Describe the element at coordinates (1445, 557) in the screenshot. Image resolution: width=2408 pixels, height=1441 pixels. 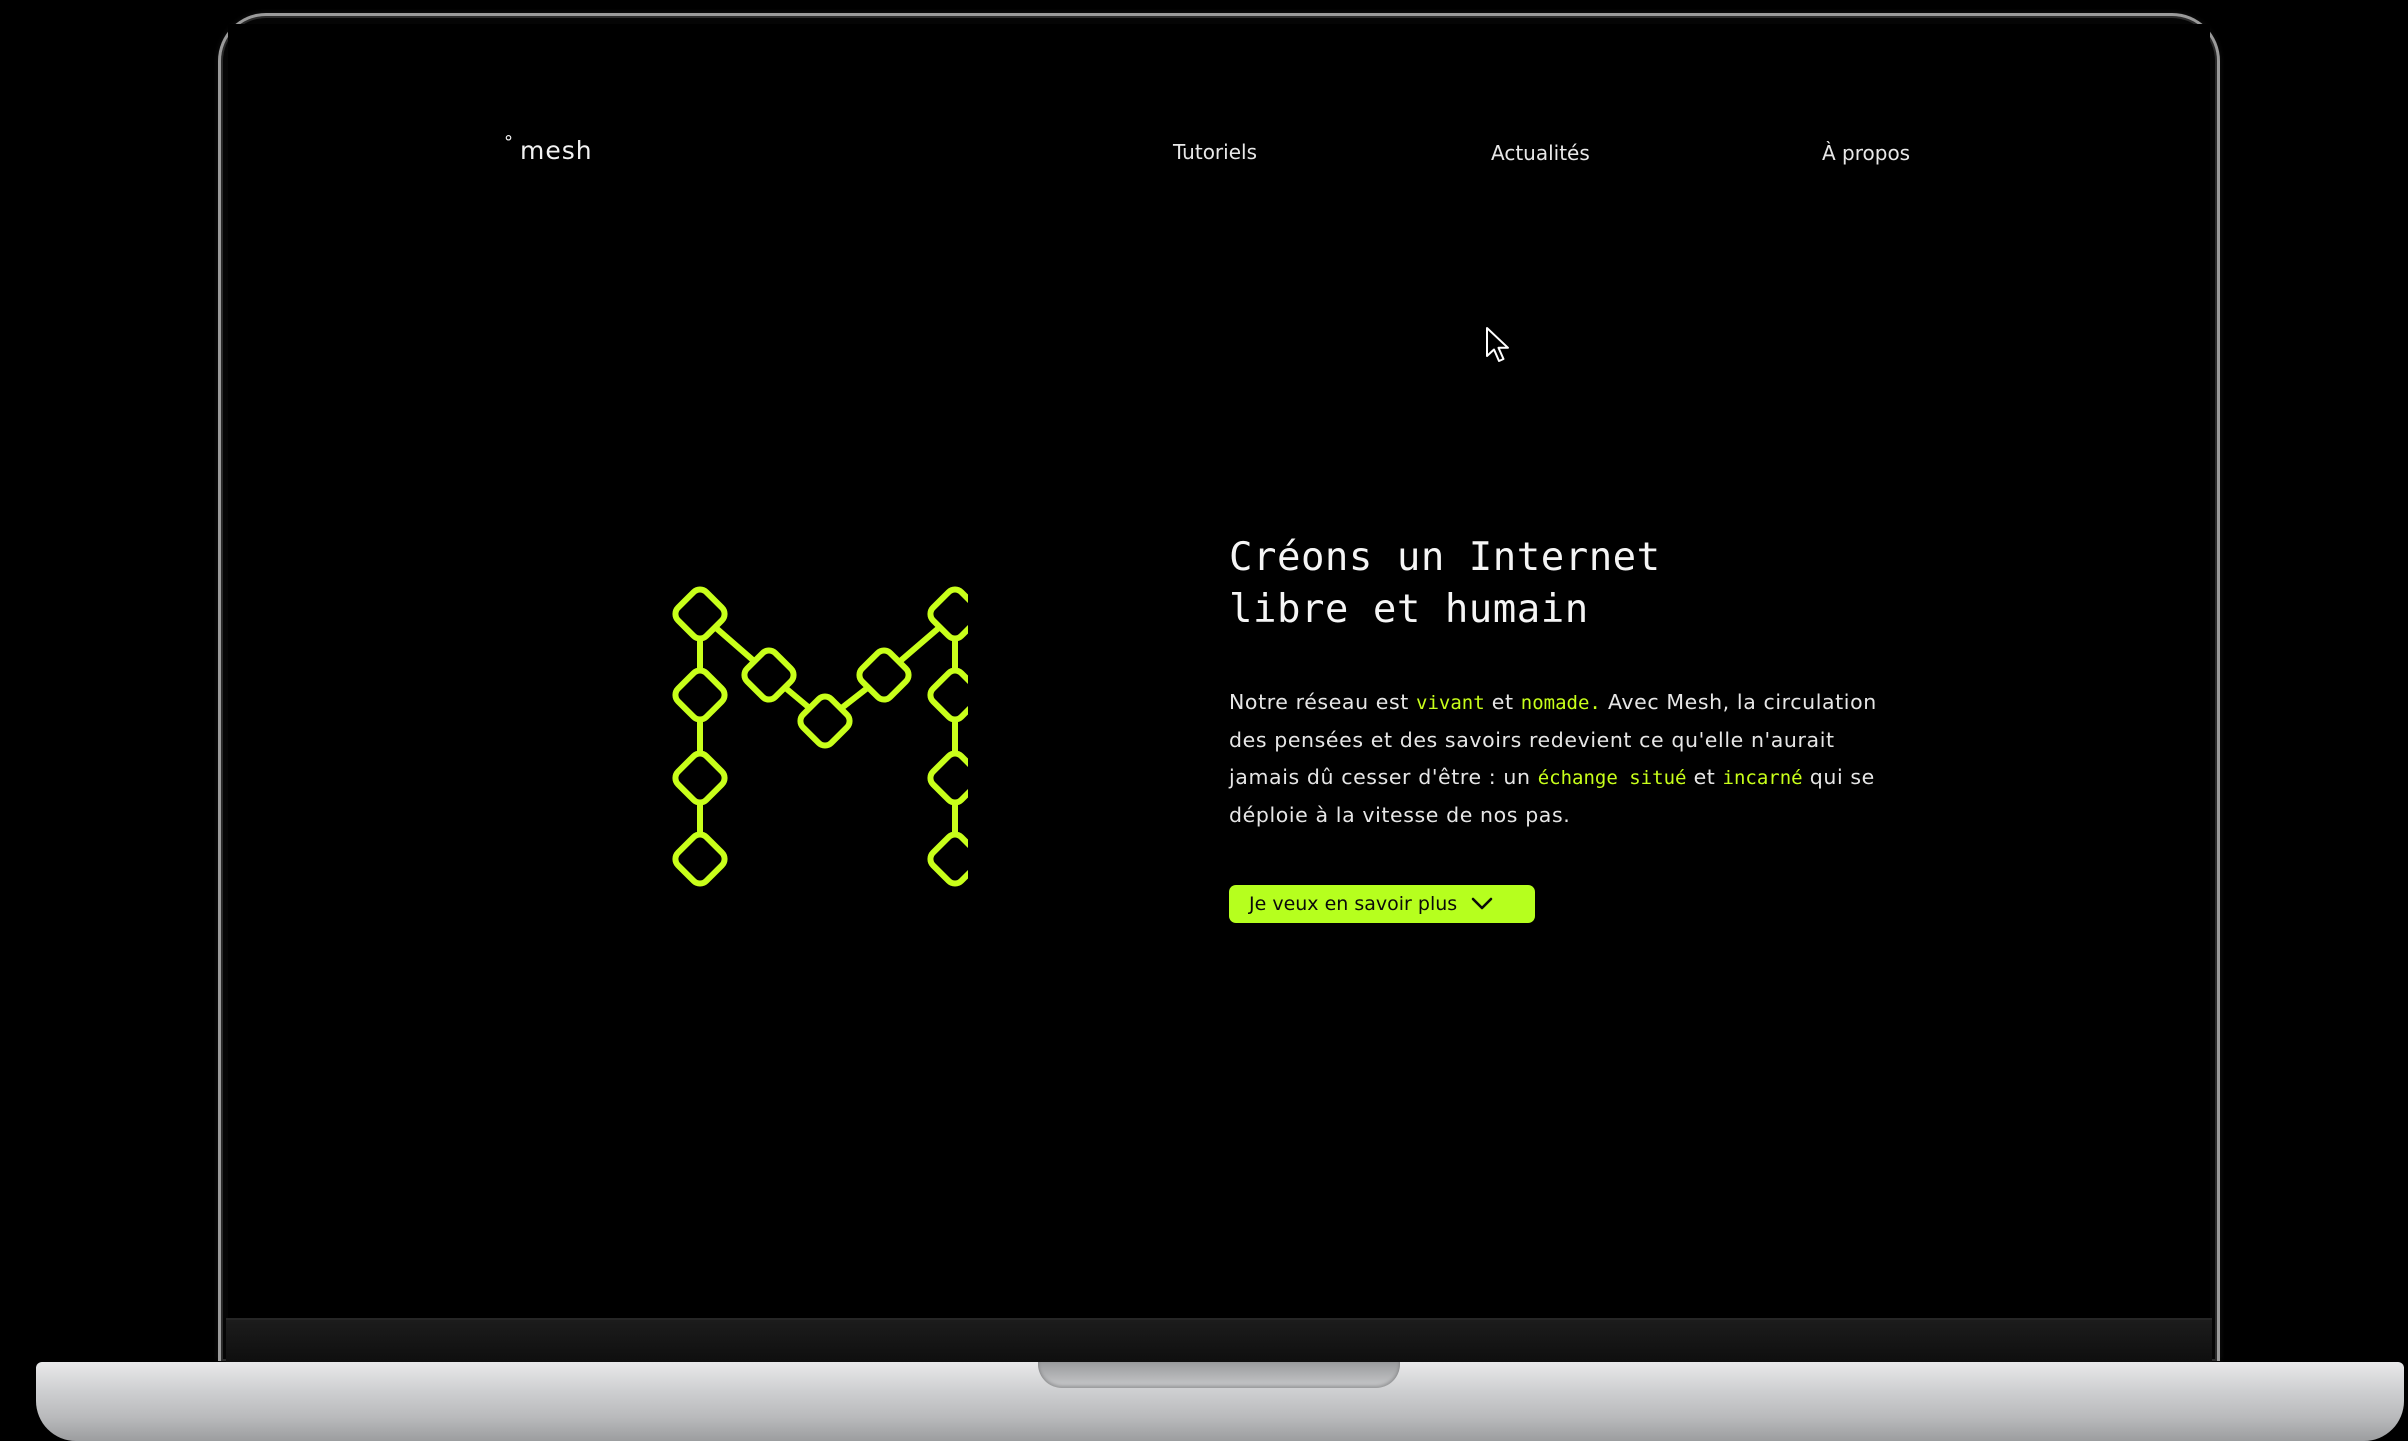
I see `hero-title-line-1: Créons un Internet` at that location.